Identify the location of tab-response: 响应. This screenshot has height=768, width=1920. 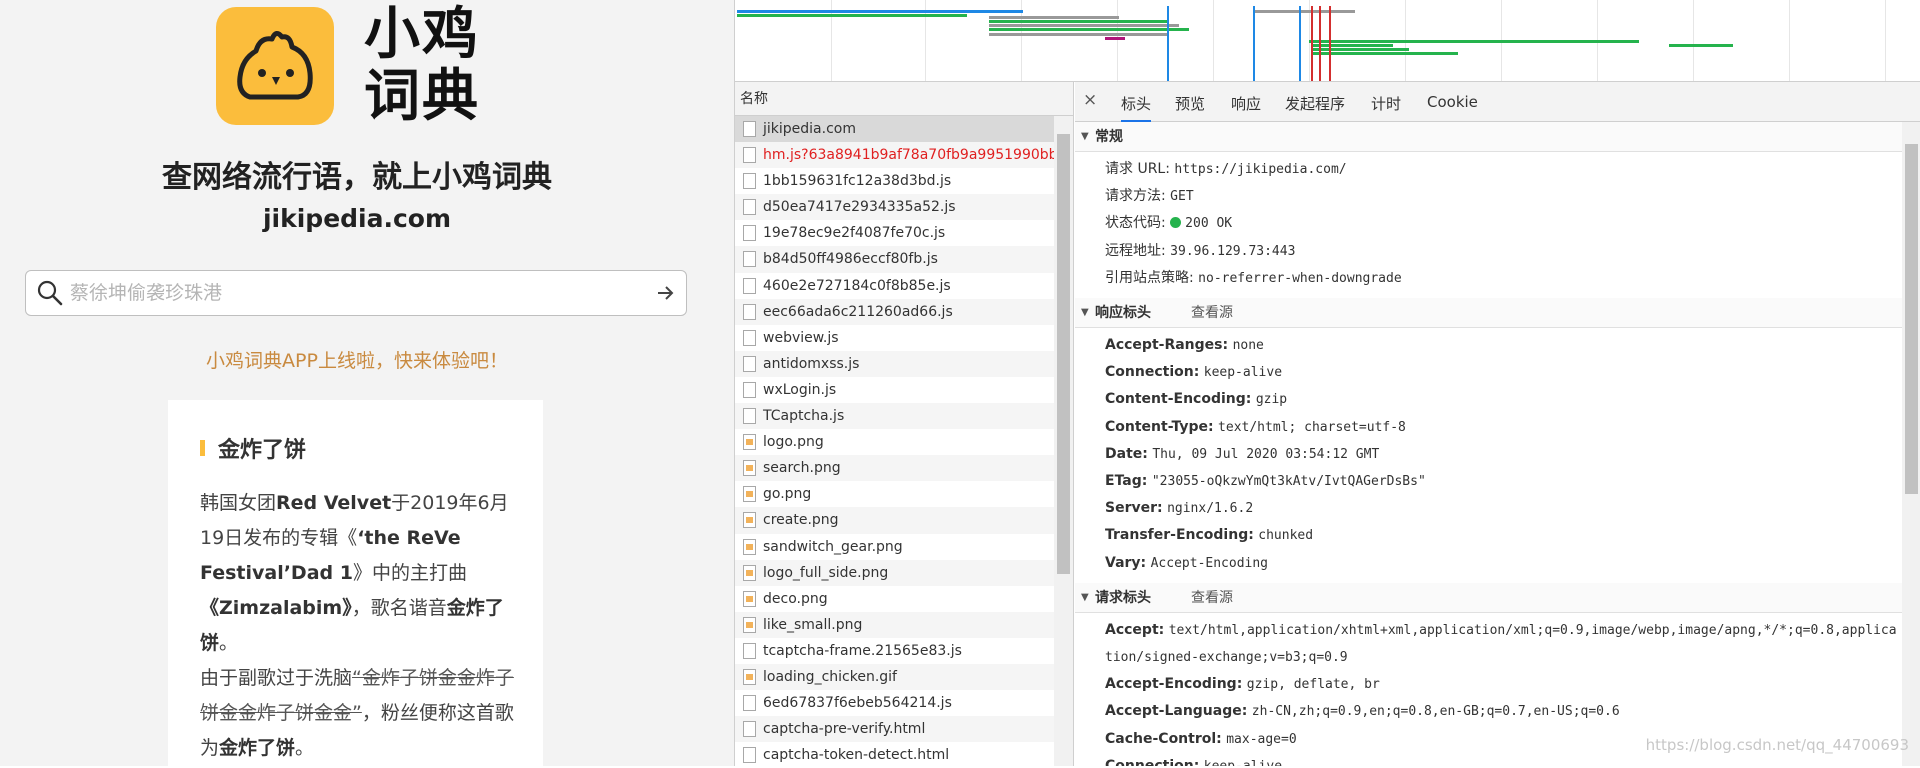
(1246, 103).